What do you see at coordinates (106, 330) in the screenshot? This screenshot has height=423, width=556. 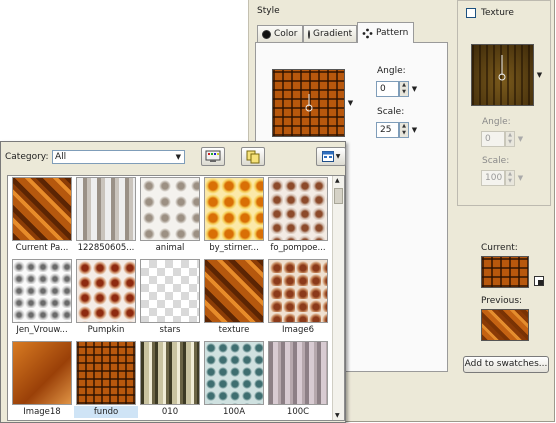 I see `pattern-caption: Pumpkin` at bounding box center [106, 330].